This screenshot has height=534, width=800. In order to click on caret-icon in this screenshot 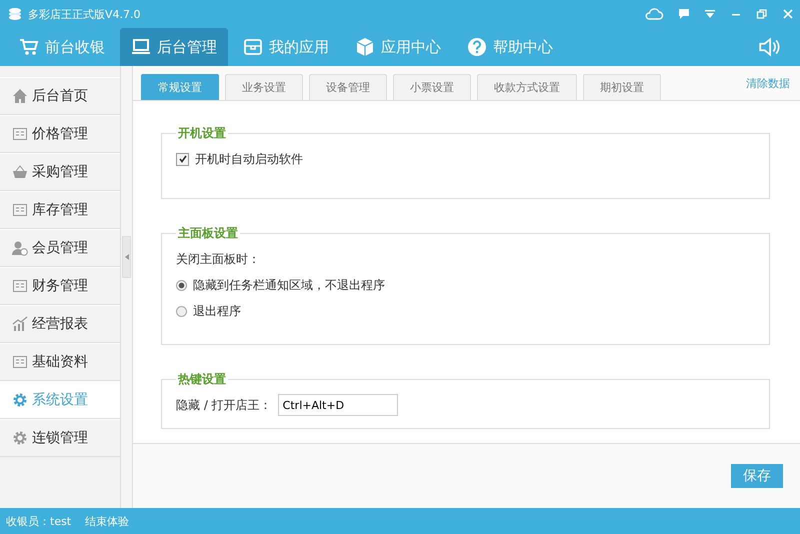, I will do `click(126, 257)`.